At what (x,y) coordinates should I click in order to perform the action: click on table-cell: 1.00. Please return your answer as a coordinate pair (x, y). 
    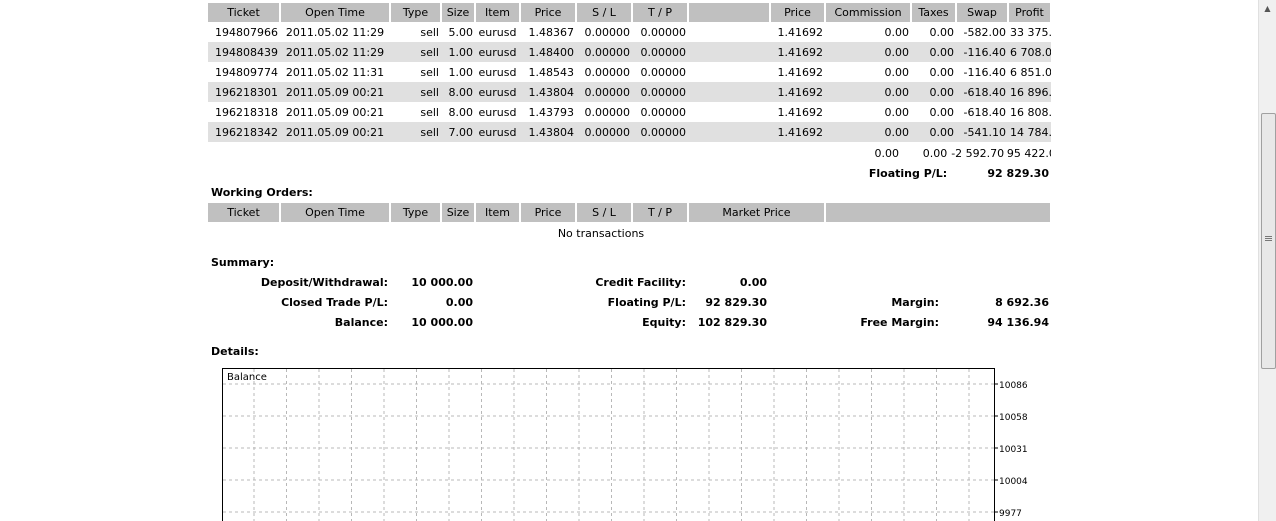
    Looking at the image, I should click on (458, 52).